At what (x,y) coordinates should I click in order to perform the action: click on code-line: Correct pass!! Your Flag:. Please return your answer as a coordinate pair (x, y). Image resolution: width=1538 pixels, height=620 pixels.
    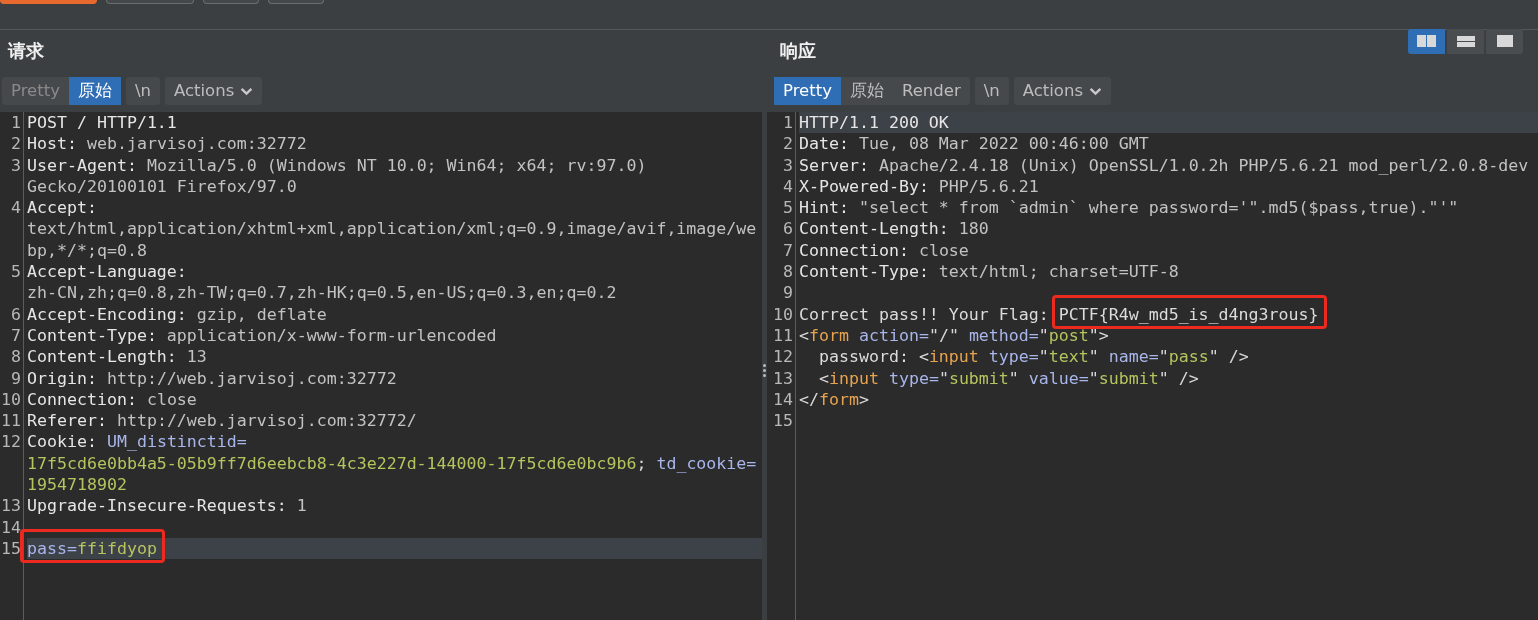
    Looking at the image, I should click on (924, 314).